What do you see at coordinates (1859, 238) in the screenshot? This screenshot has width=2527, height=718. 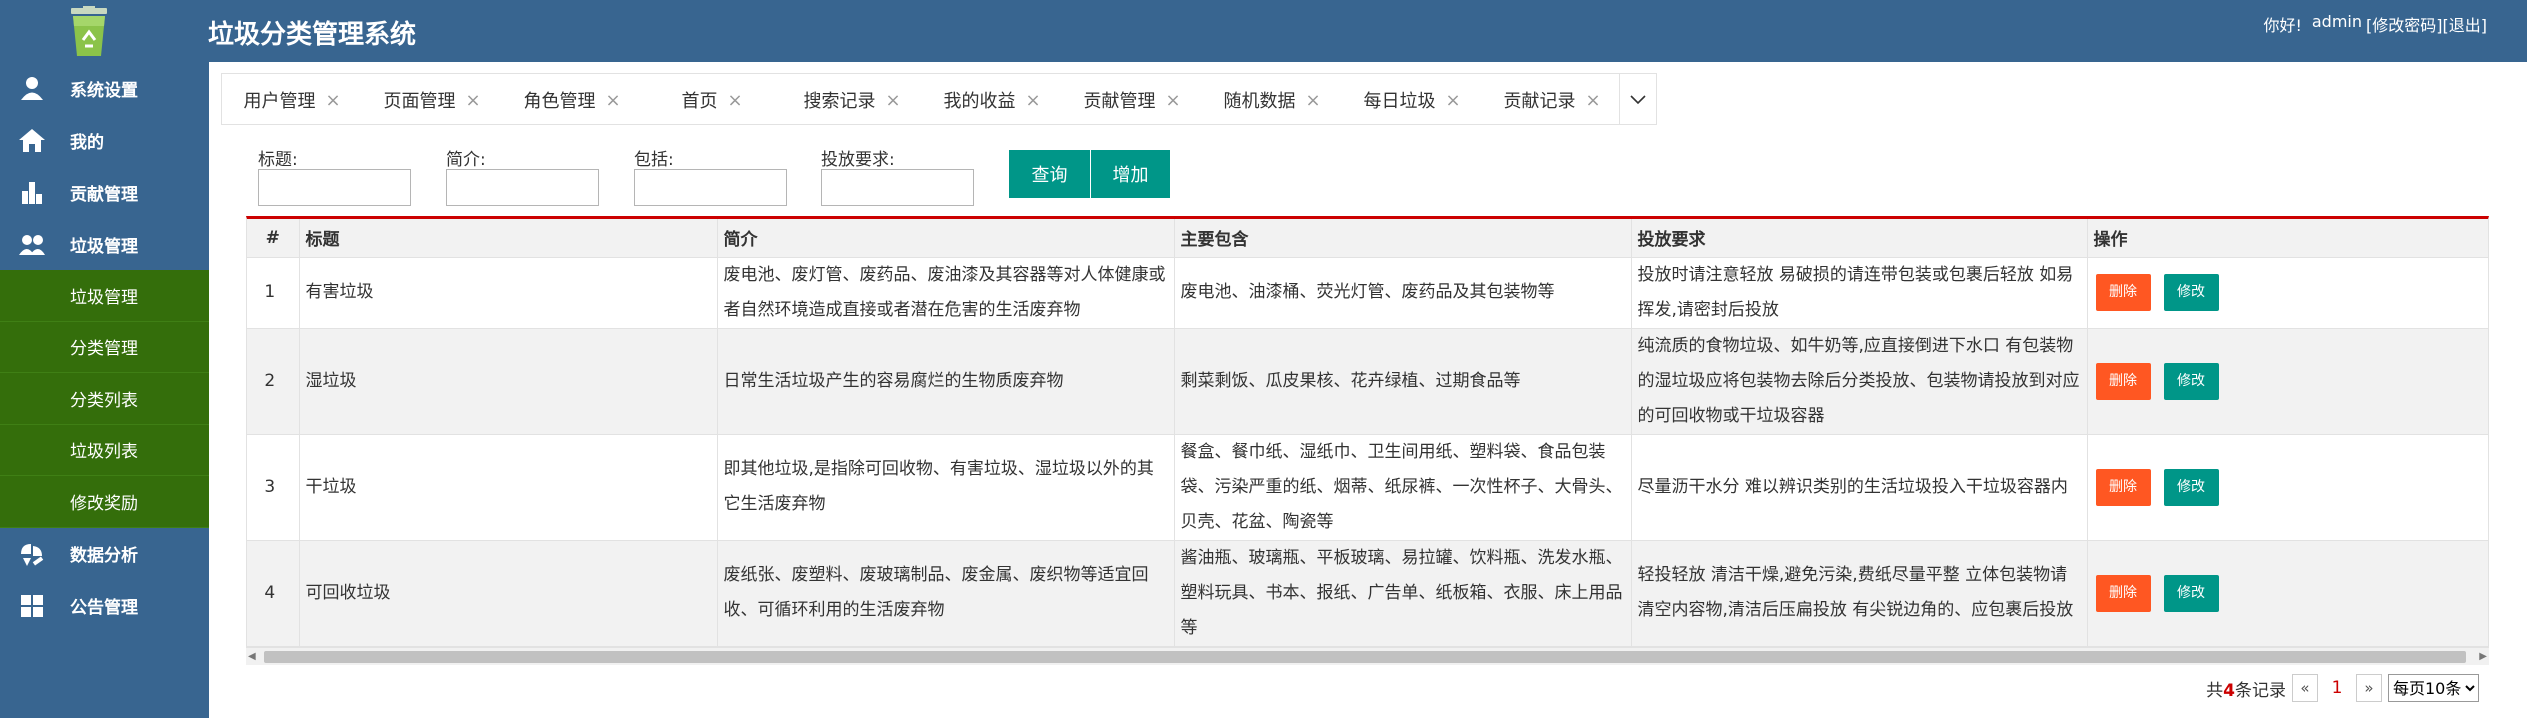 I see `header-requirement: 投放要求` at bounding box center [1859, 238].